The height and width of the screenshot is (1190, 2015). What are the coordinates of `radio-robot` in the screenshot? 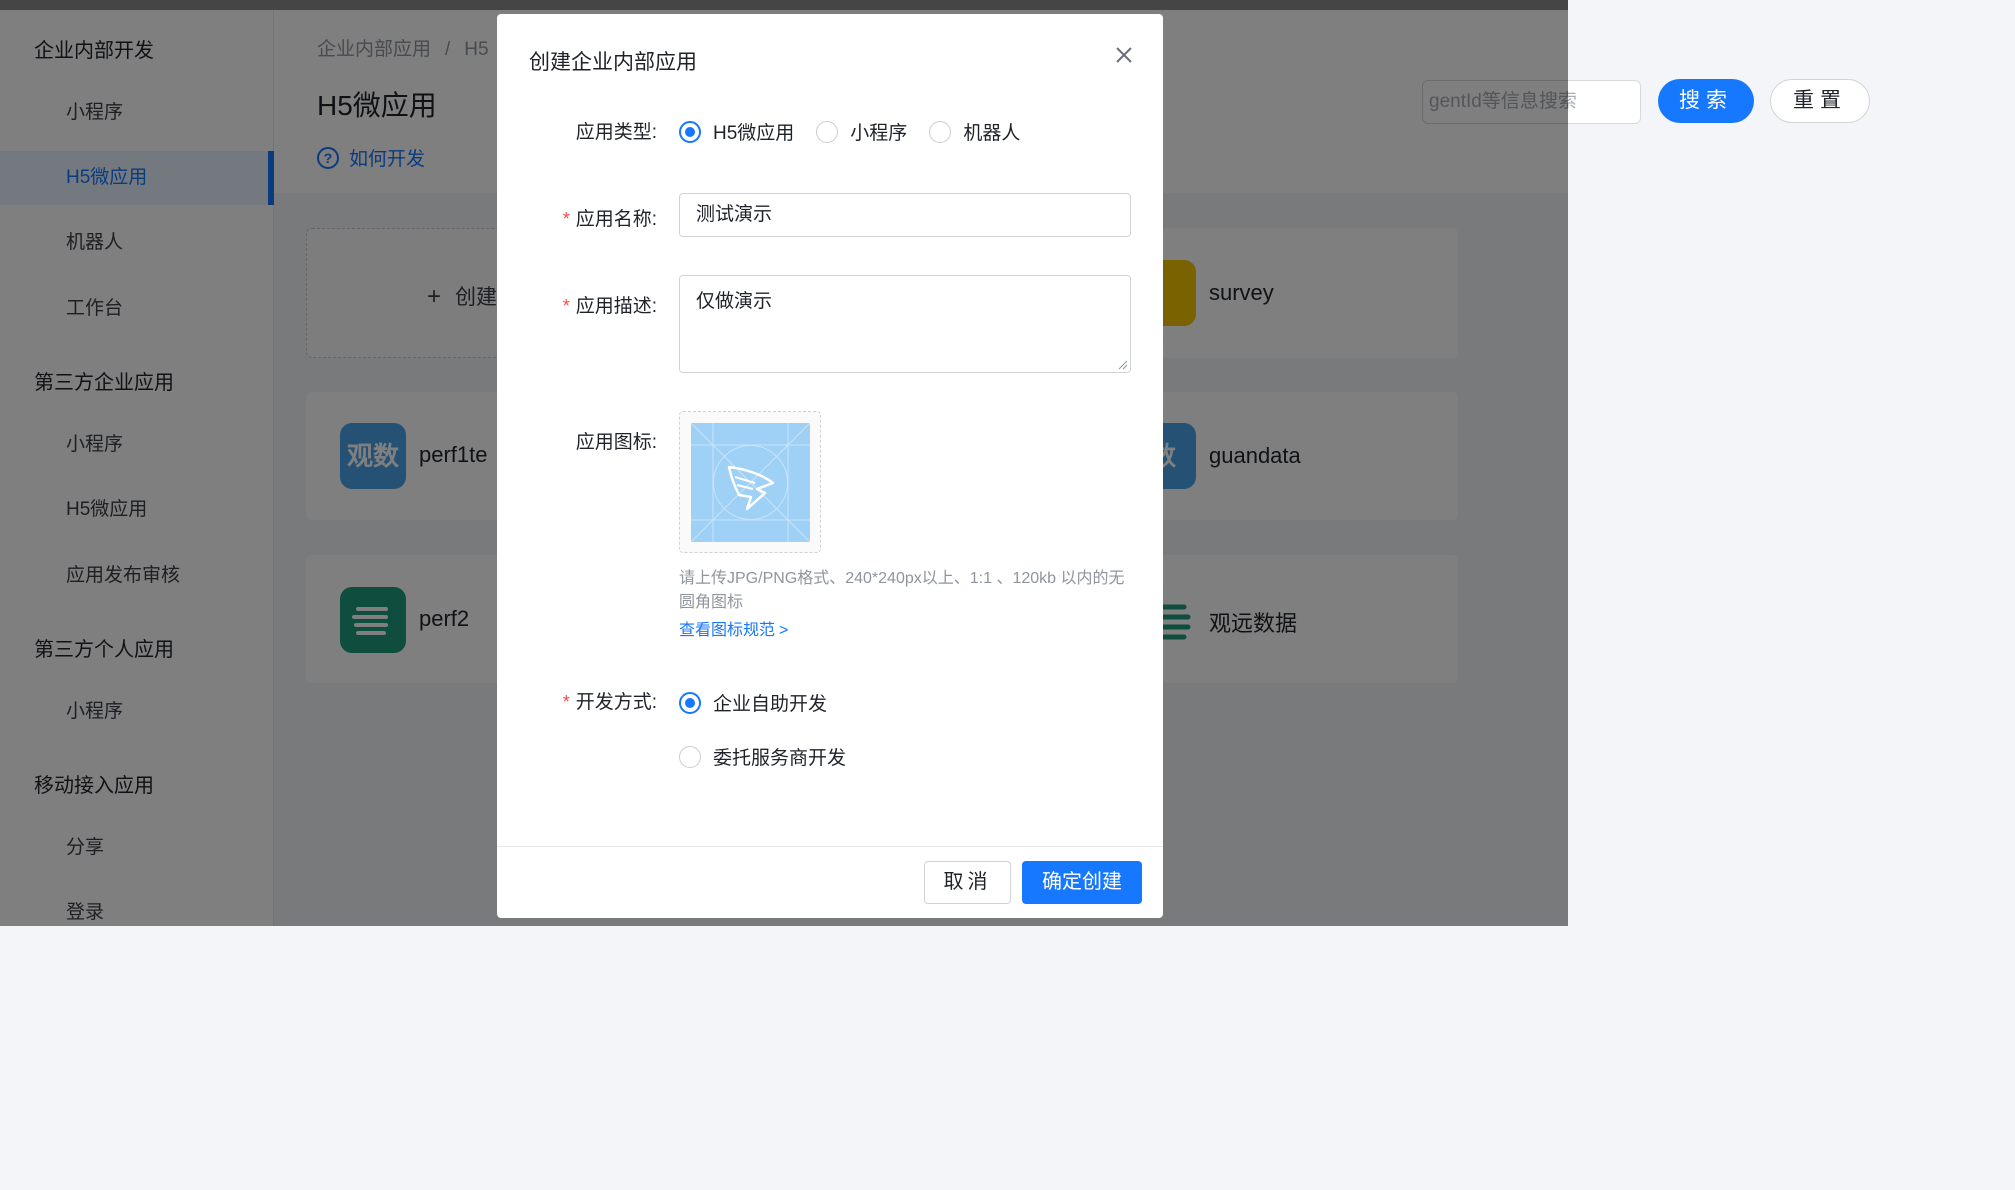 It's located at (940, 131).